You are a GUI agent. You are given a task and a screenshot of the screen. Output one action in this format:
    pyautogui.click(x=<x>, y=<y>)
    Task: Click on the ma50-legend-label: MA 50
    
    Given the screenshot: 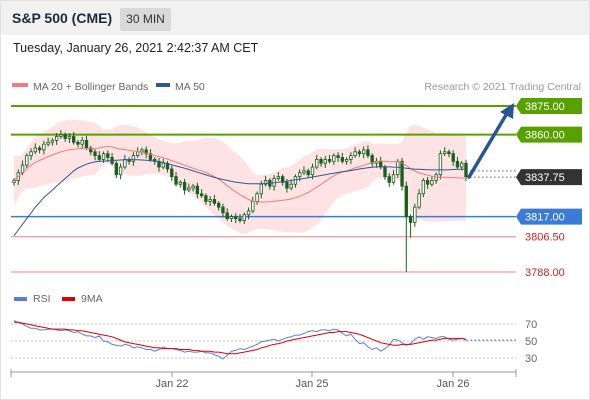 What is the action you would take?
    pyautogui.click(x=190, y=87)
    